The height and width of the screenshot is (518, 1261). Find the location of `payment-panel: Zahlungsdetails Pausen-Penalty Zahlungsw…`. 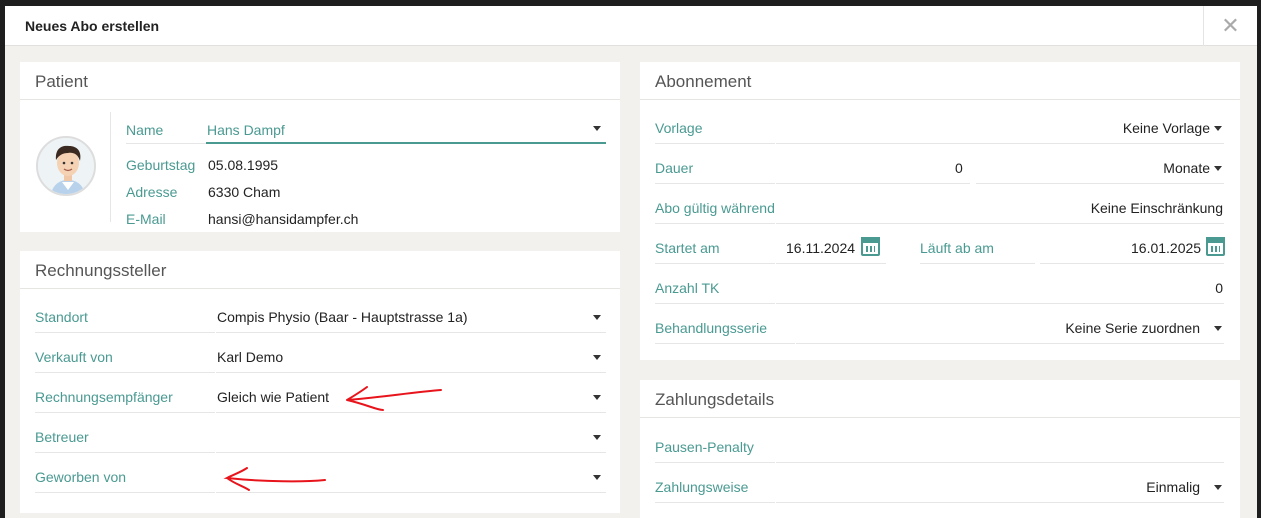

payment-panel: Zahlungsdetails Pausen-Penalty Zahlungsw… is located at coordinates (940, 449).